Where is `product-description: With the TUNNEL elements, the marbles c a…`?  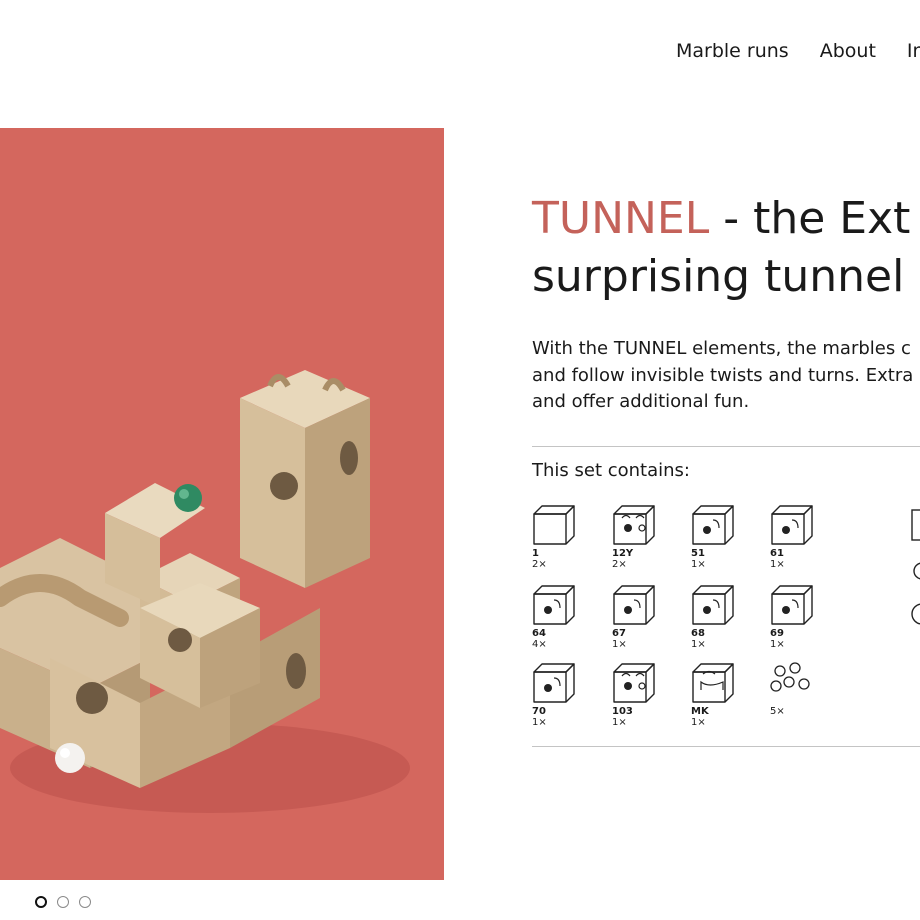 product-description: With the TUNNEL elements, the marbles c a… is located at coordinates (722, 376).